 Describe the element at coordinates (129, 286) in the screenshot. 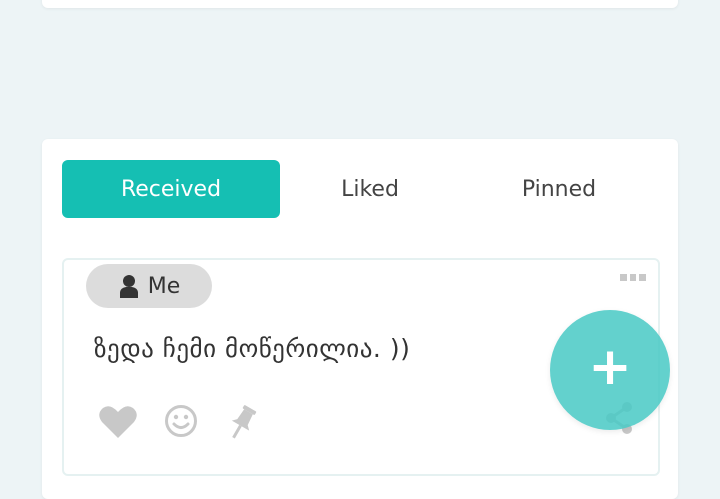

I see `person-icon` at that location.